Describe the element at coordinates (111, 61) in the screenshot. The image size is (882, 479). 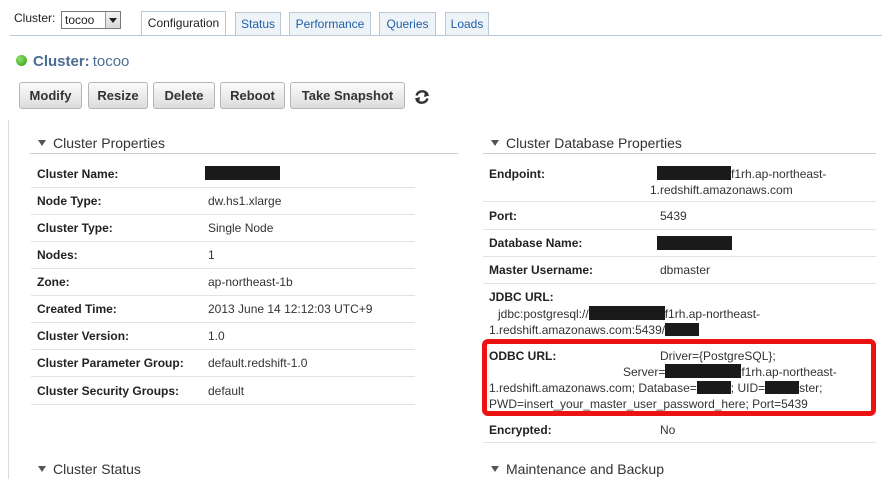
I see `page-title-cluster-name: tocoo` at that location.